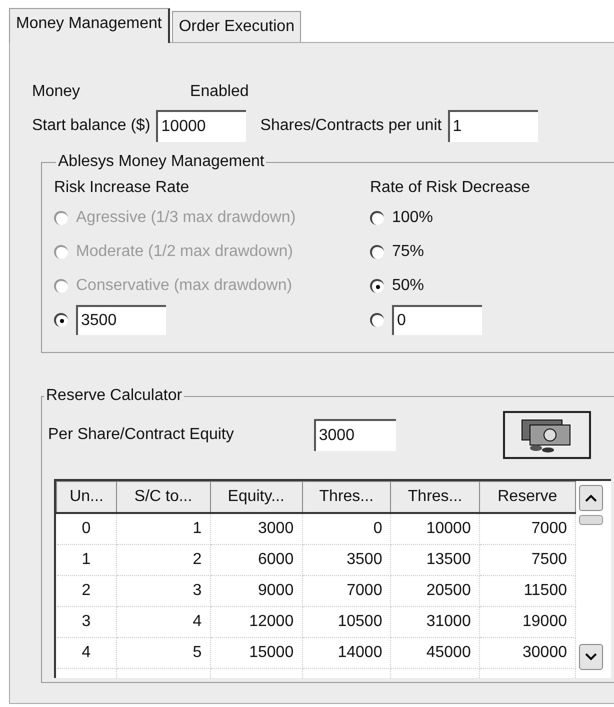 The height and width of the screenshot is (707, 614). I want to click on radio-label: 100%, so click(412, 218).